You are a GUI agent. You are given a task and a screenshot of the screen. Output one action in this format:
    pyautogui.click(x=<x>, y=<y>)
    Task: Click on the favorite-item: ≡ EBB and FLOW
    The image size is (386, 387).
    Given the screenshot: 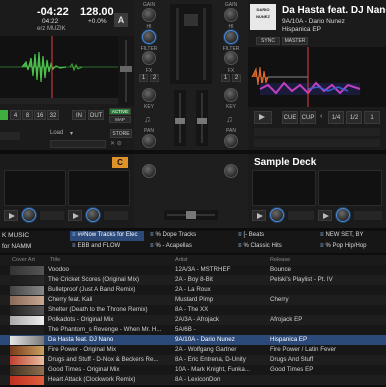 What is the action you would take?
    pyautogui.click(x=107, y=247)
    